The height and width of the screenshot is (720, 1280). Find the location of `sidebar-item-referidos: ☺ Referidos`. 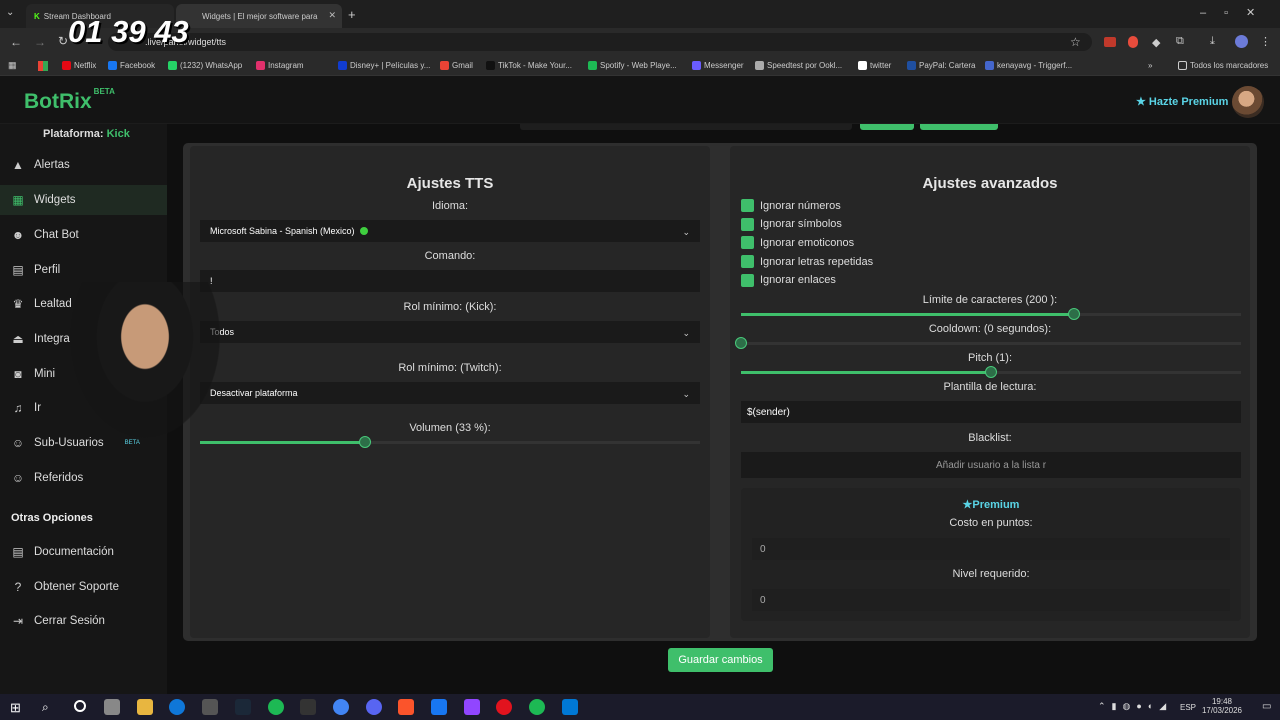

sidebar-item-referidos: ☺ Referidos is located at coordinates (47, 478).